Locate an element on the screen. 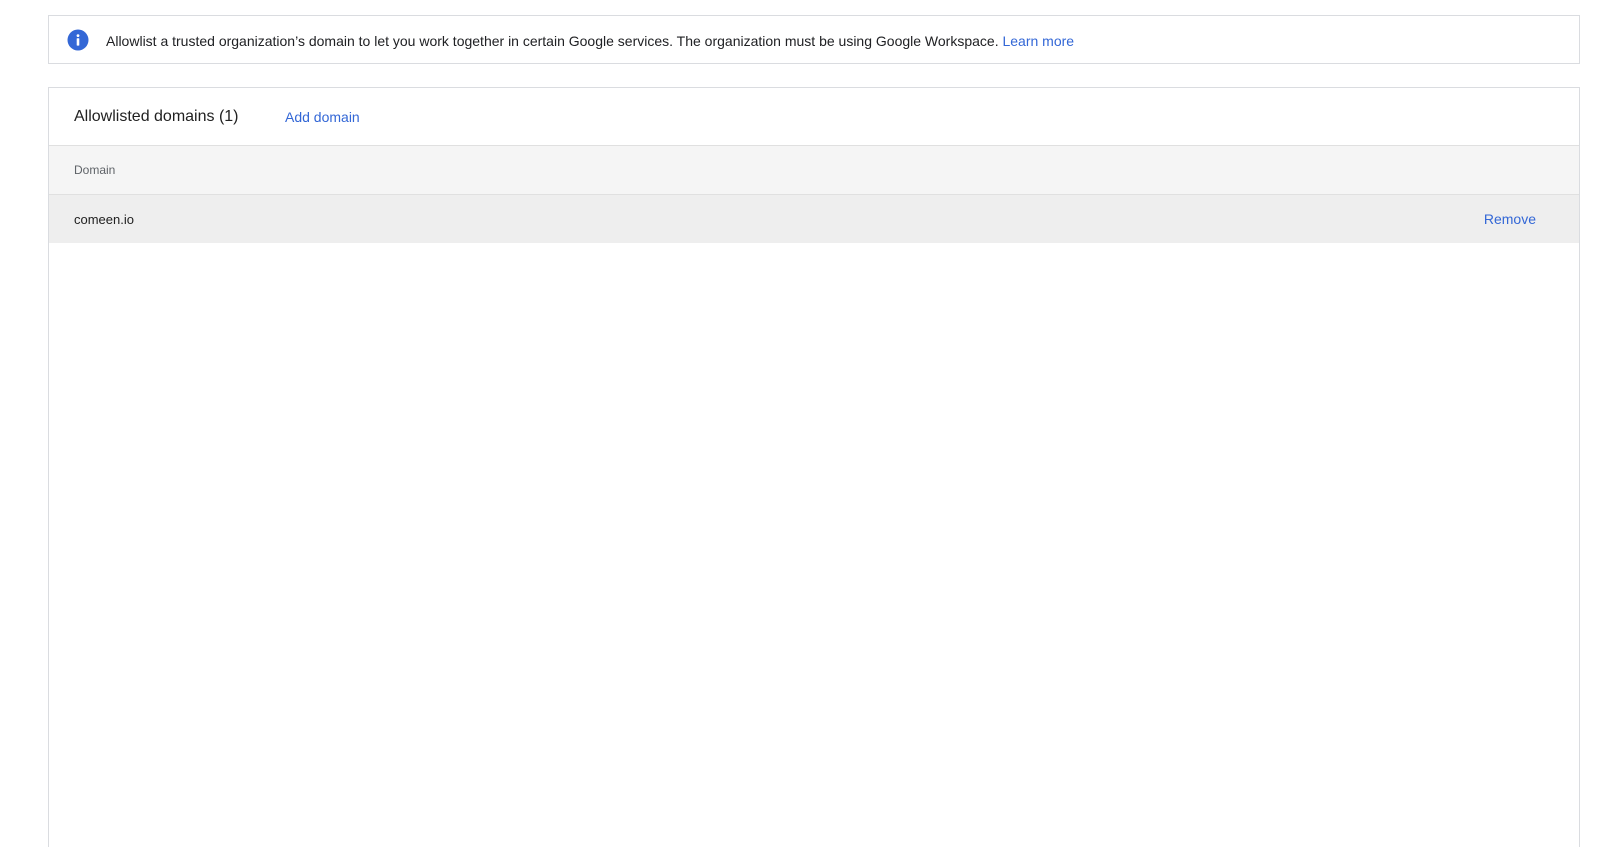  learn-more-link: Learn more is located at coordinates (1038, 41).